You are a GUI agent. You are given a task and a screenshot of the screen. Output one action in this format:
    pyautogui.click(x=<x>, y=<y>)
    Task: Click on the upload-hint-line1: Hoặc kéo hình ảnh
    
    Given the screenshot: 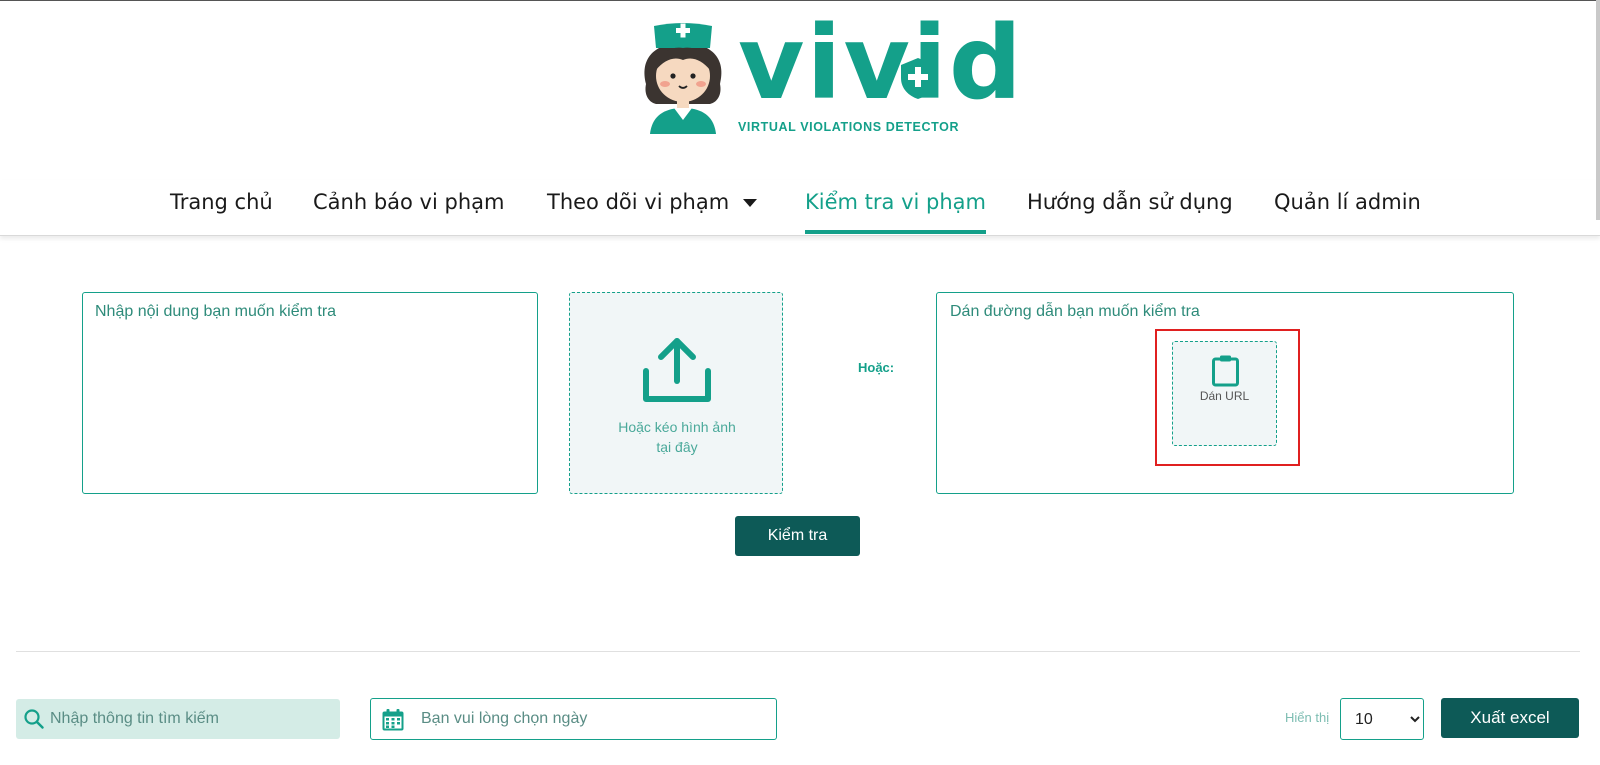 What is the action you would take?
    pyautogui.click(x=677, y=427)
    